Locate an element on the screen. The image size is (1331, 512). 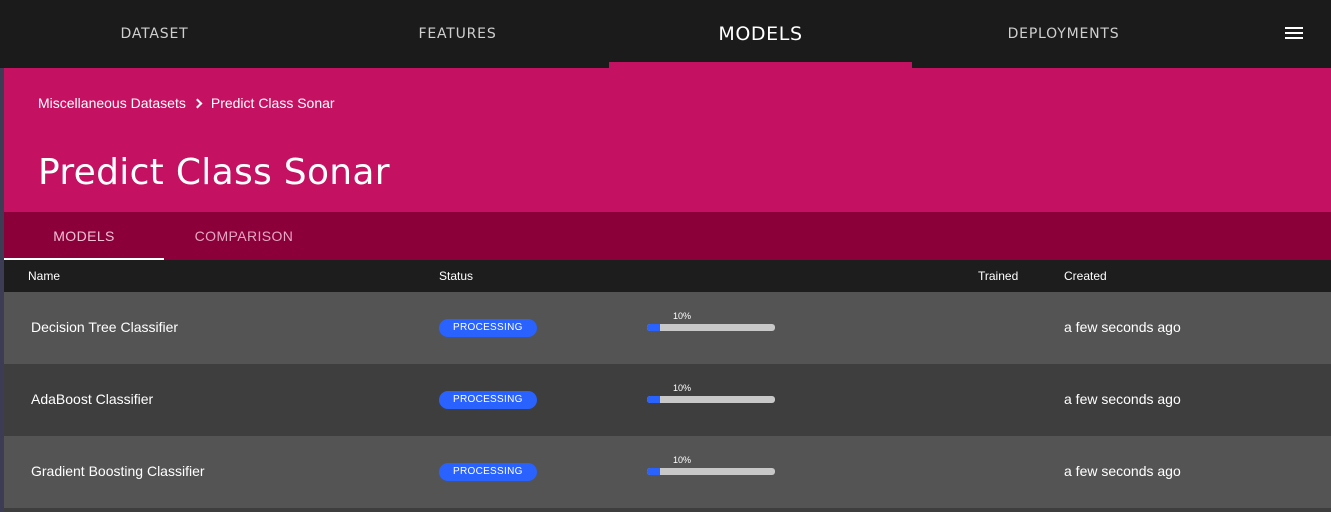
chevron-right-icon is located at coordinates (197, 103).